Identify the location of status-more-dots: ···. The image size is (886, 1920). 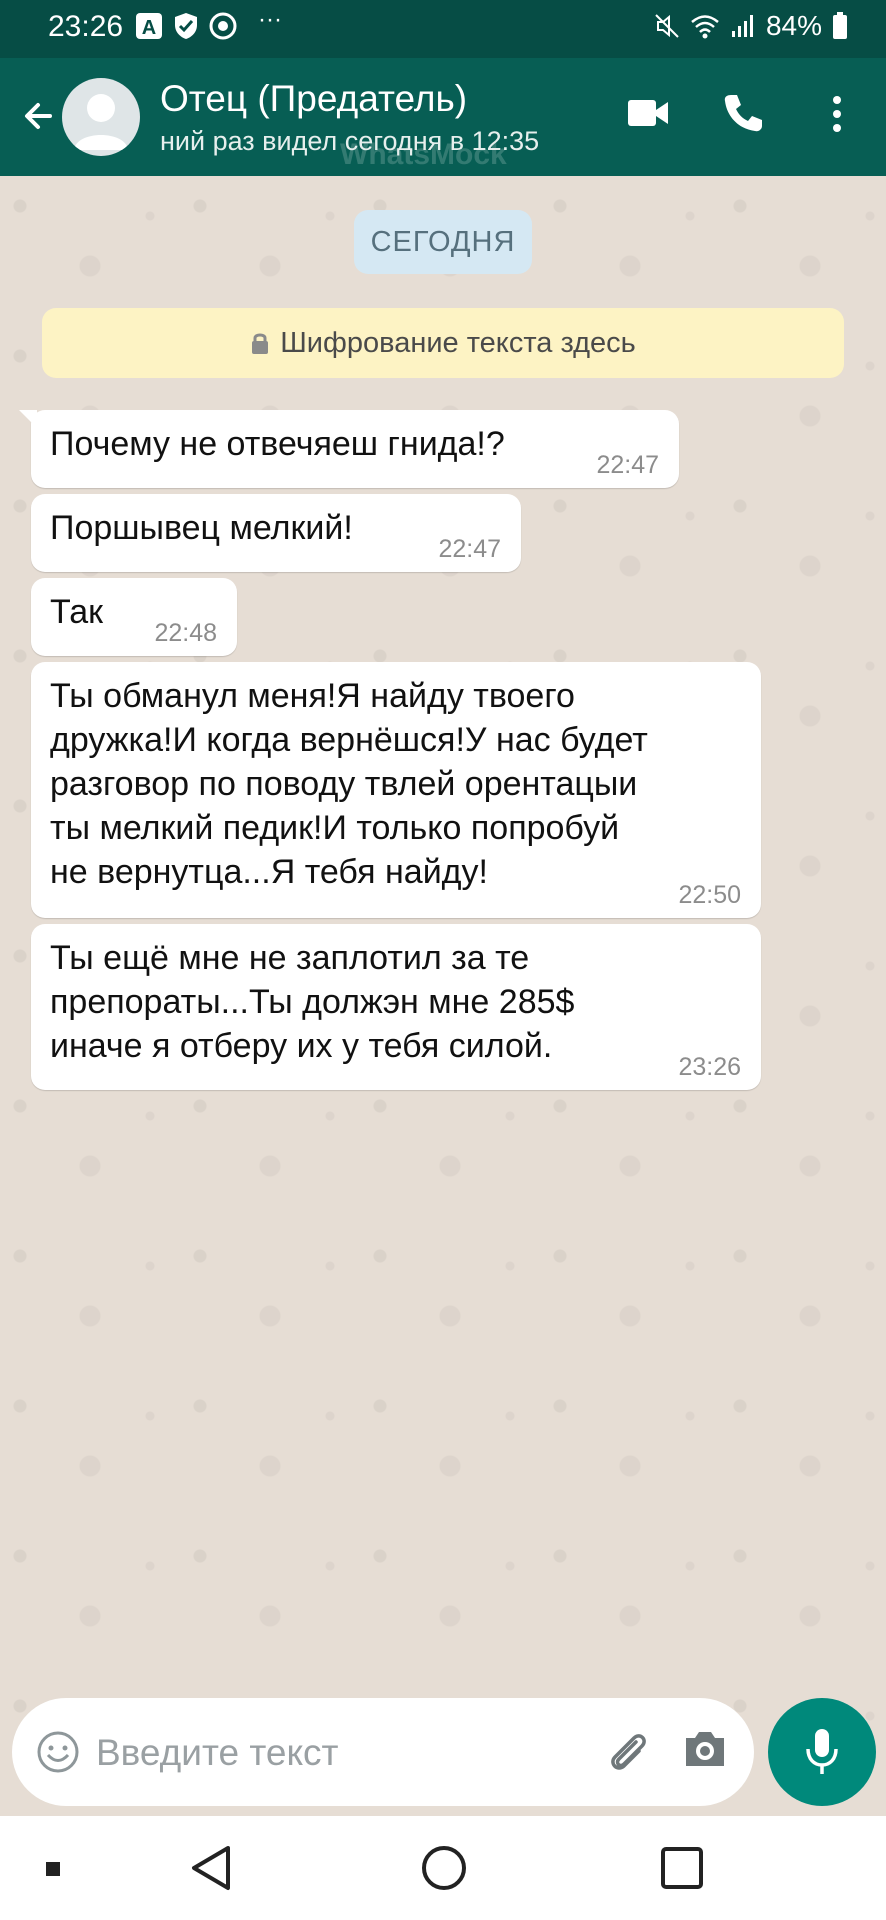
(270, 19).